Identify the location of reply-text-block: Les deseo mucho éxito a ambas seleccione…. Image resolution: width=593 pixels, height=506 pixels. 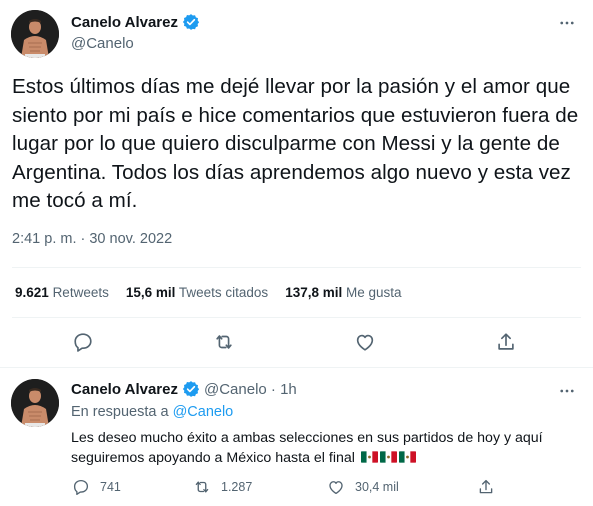
(326, 448).